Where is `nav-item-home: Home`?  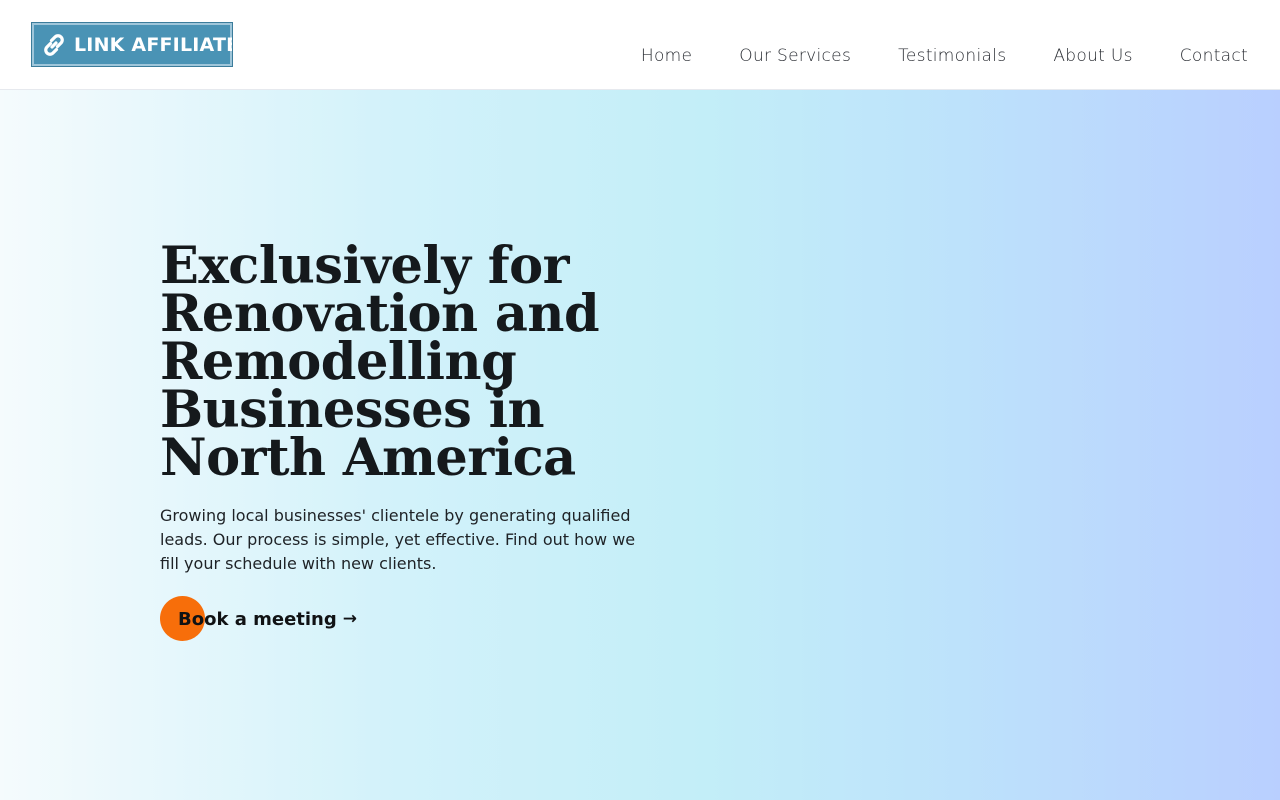
nav-item-home: Home is located at coordinates (666, 56).